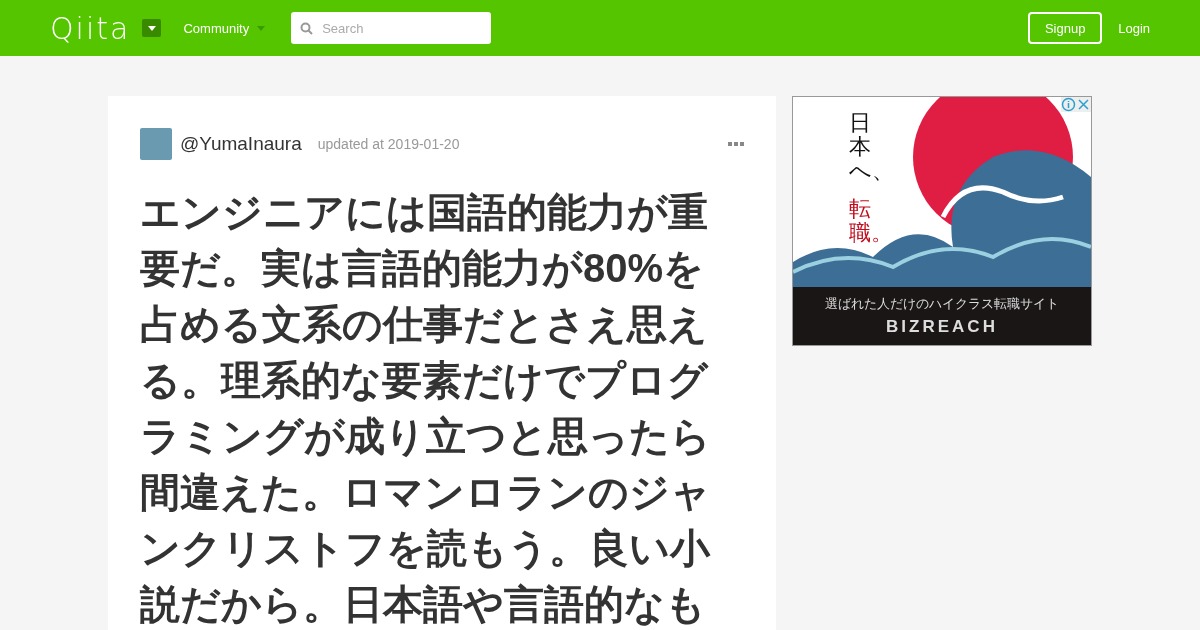 This screenshot has height=630, width=1200. What do you see at coordinates (942, 221) in the screenshot?
I see `ad-banner: 日本へ、 転職。 選ばれた人だけのハイクラス転職サイト BIZREACH` at bounding box center [942, 221].